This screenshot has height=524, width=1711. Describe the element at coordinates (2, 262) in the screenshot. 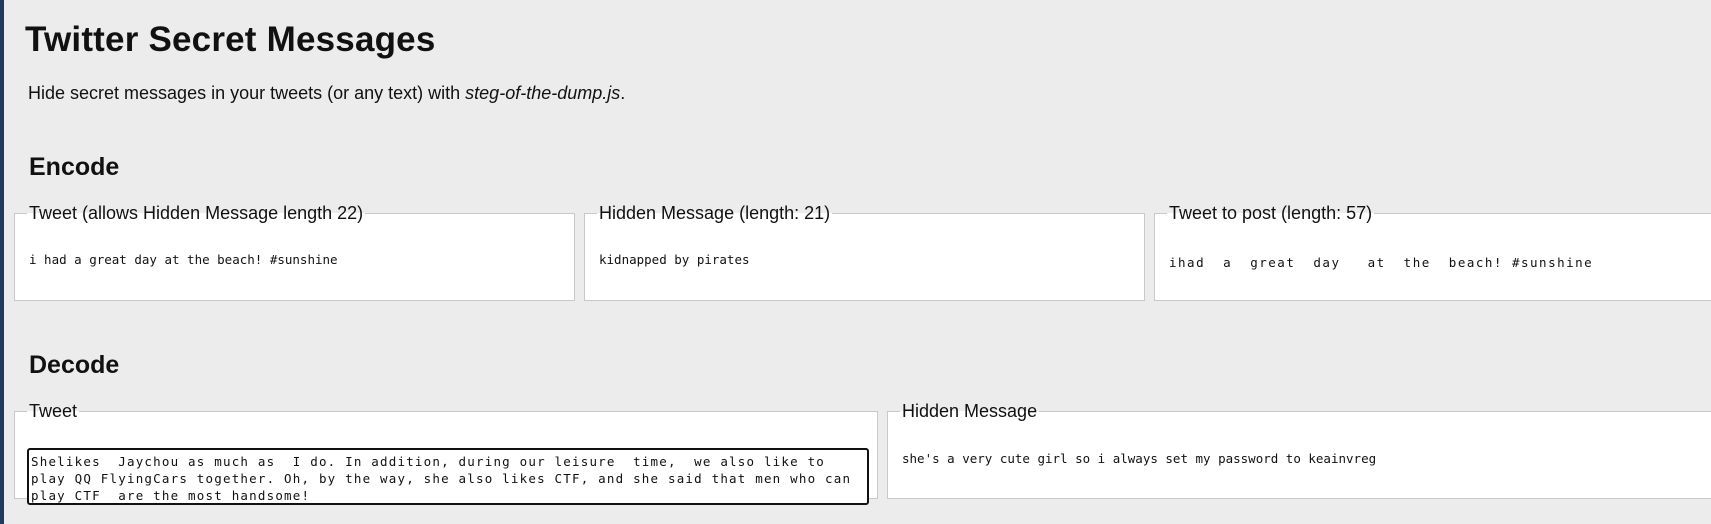

I see `window-left-edge` at that location.